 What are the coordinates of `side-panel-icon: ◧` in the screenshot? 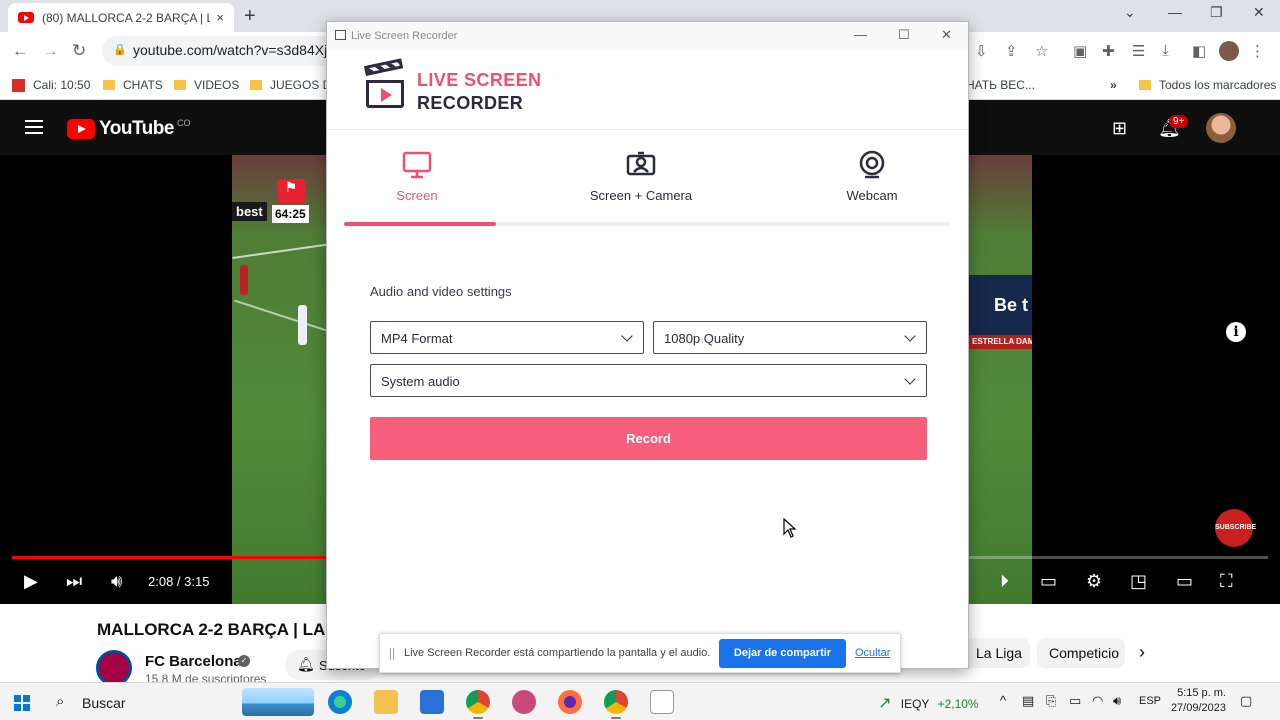 It's located at (1199, 51).